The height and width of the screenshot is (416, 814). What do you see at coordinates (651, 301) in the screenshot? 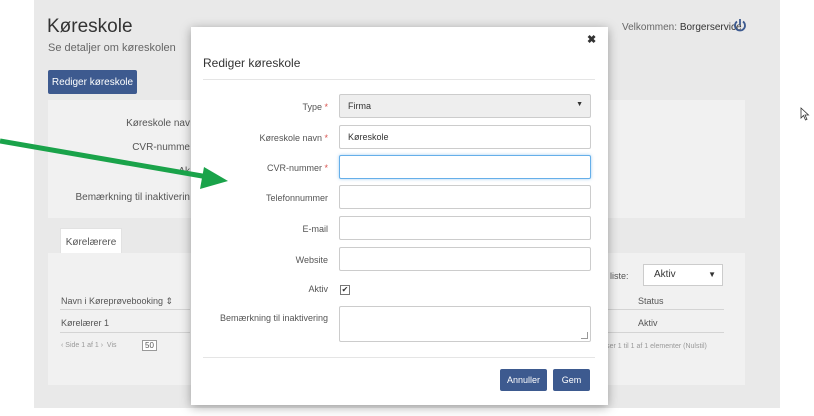
I see `table-header-status: Status` at bounding box center [651, 301].